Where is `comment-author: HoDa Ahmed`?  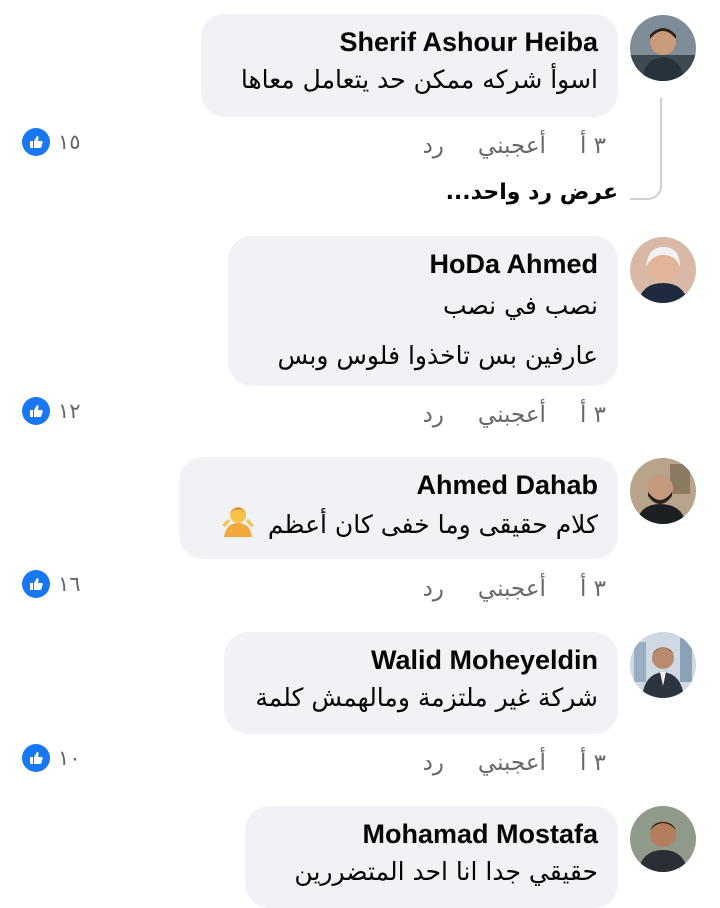 comment-author: HoDa Ahmed is located at coordinates (423, 264).